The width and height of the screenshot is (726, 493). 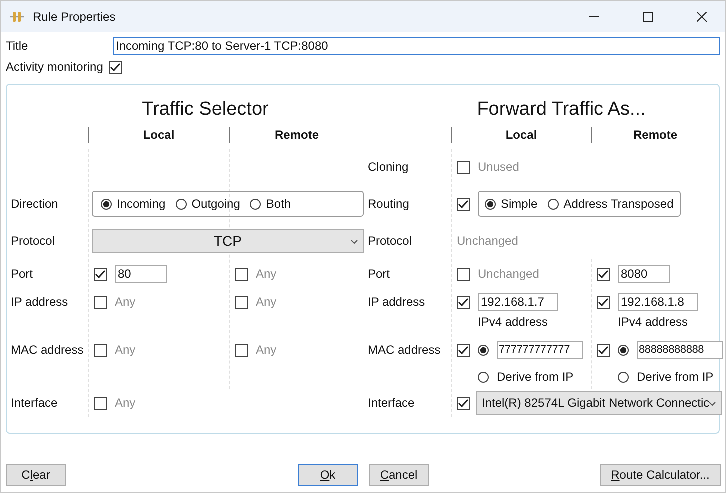 What do you see at coordinates (648, 17) in the screenshot?
I see `maximize-icon` at bounding box center [648, 17].